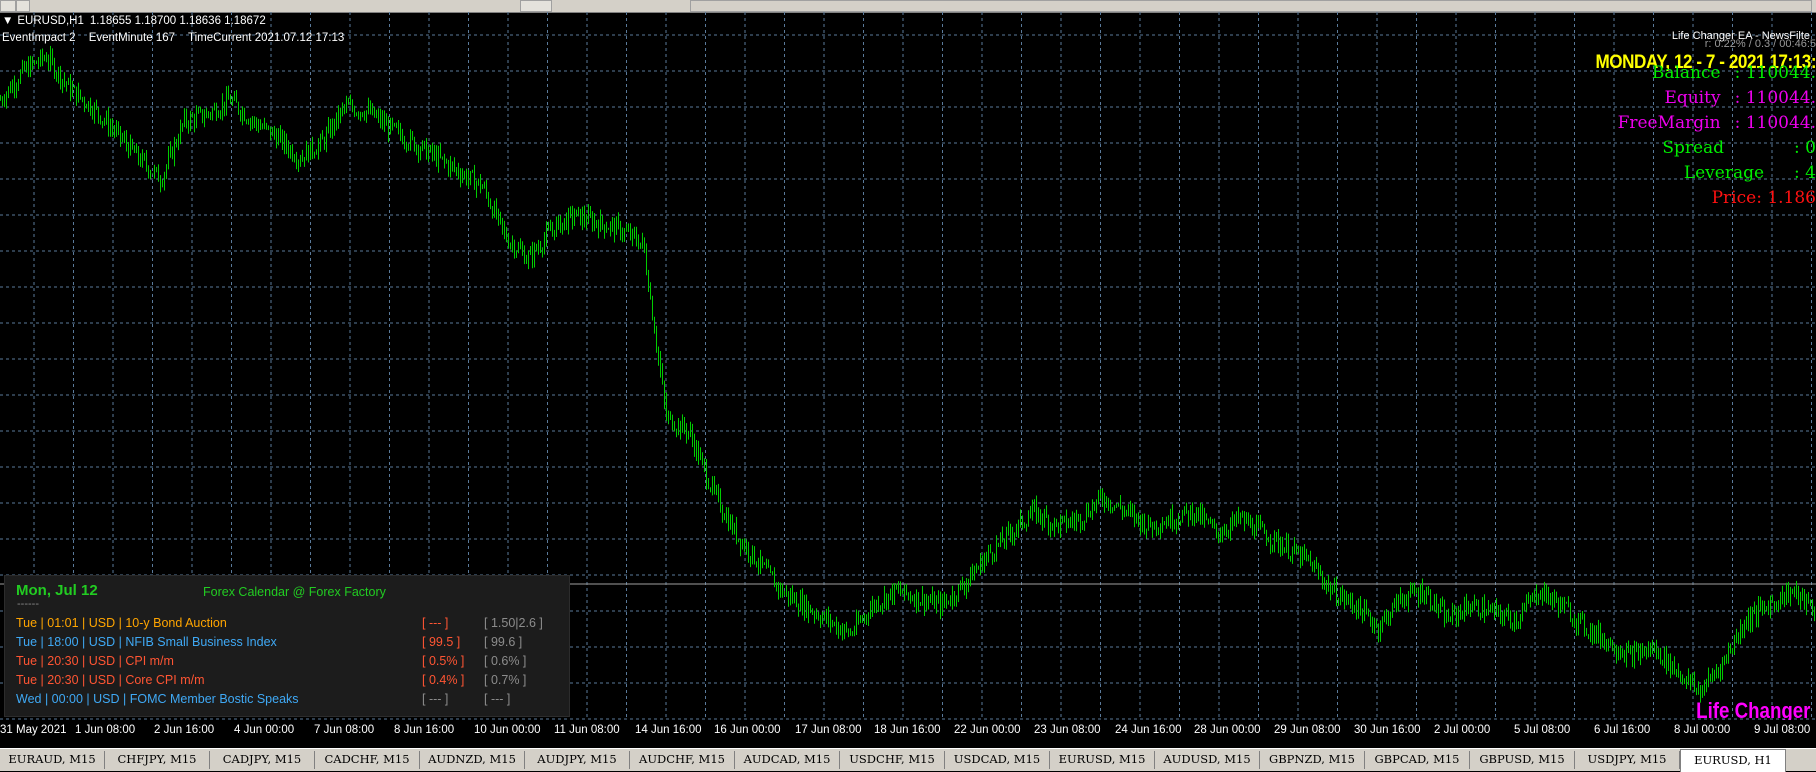  Describe the element at coordinates (1207, 760) in the screenshot. I see `chart-tab: AUDUSD, M15` at that location.